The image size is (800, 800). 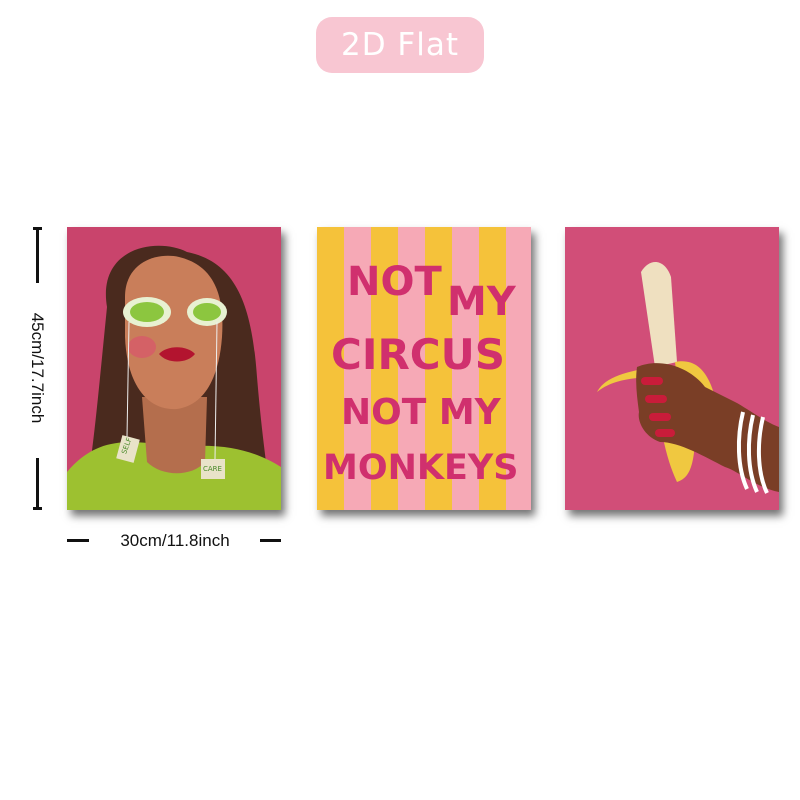 What do you see at coordinates (270, 540) in the screenshot?
I see `width-bar-right` at bounding box center [270, 540].